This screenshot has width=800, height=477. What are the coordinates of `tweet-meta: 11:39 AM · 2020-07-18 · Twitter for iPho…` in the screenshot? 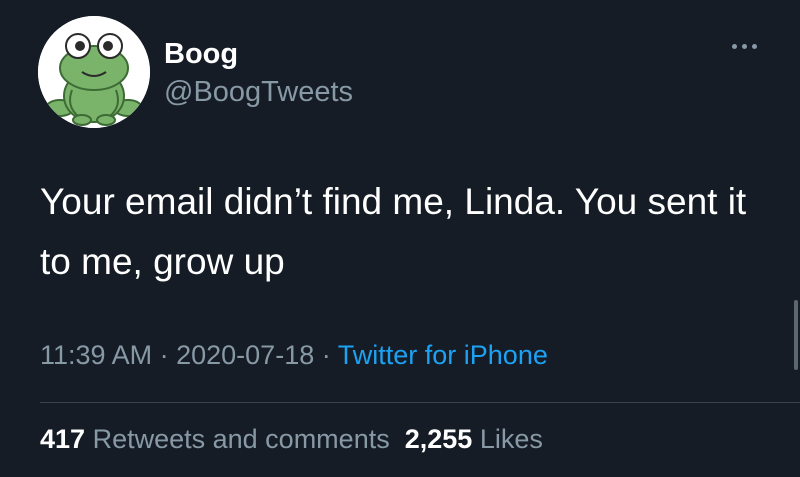 It's located at (294, 355).